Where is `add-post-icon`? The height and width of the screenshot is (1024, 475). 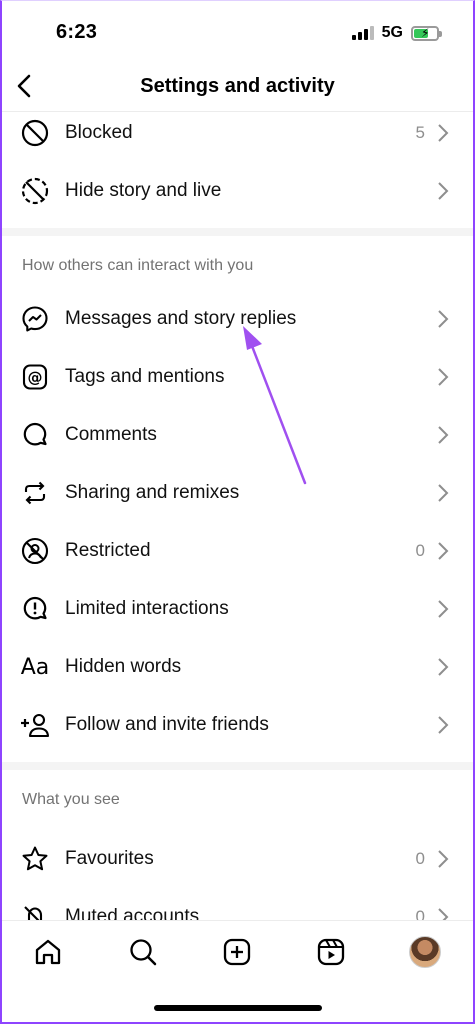 add-post-icon is located at coordinates (237, 952).